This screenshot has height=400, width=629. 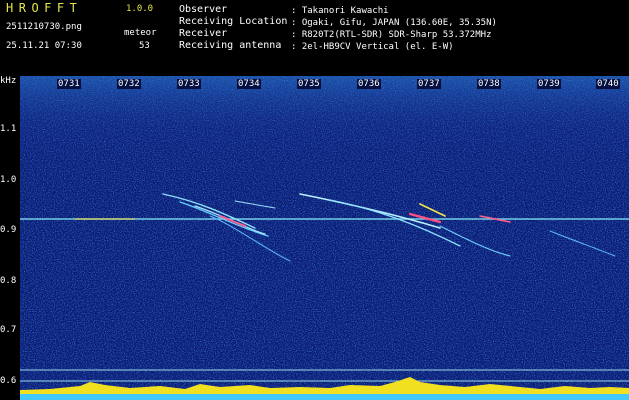 What do you see at coordinates (129, 84) in the screenshot?
I see `x-tick-0732: 0732` at bounding box center [129, 84].